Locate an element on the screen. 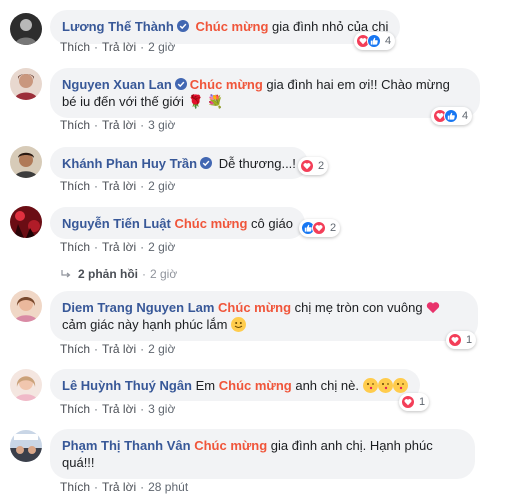 The height and width of the screenshot is (504, 513). comment-text: chị mẹ tròn con vuông is located at coordinates (358, 307).